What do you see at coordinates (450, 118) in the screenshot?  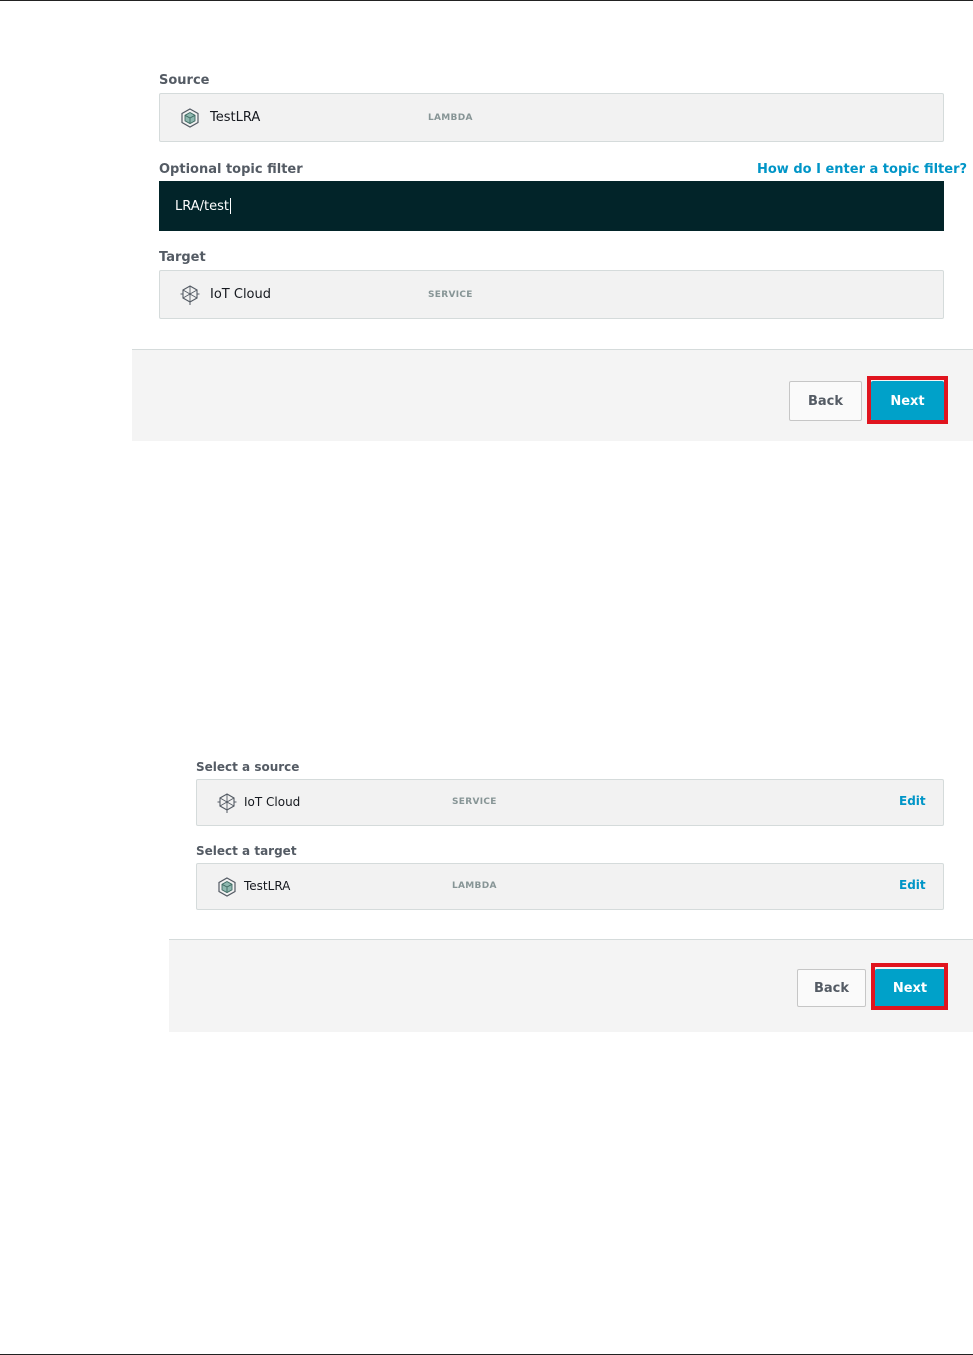 I see `source-type: LAMBDA` at bounding box center [450, 118].